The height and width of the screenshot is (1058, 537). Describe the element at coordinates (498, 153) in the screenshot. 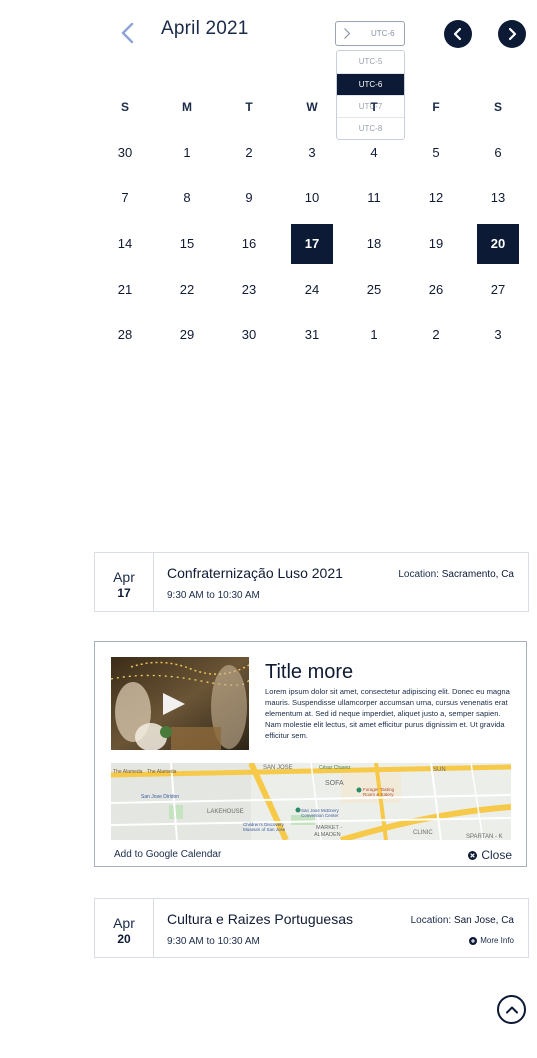

I see `calendar-day: 6` at that location.